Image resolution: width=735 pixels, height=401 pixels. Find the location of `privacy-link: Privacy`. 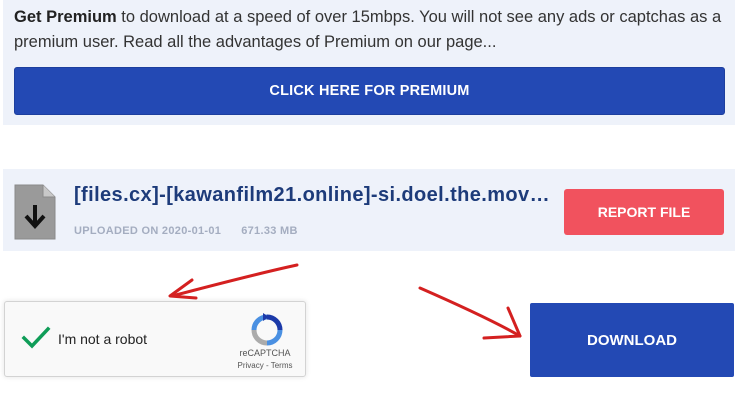

privacy-link: Privacy is located at coordinates (251, 365).